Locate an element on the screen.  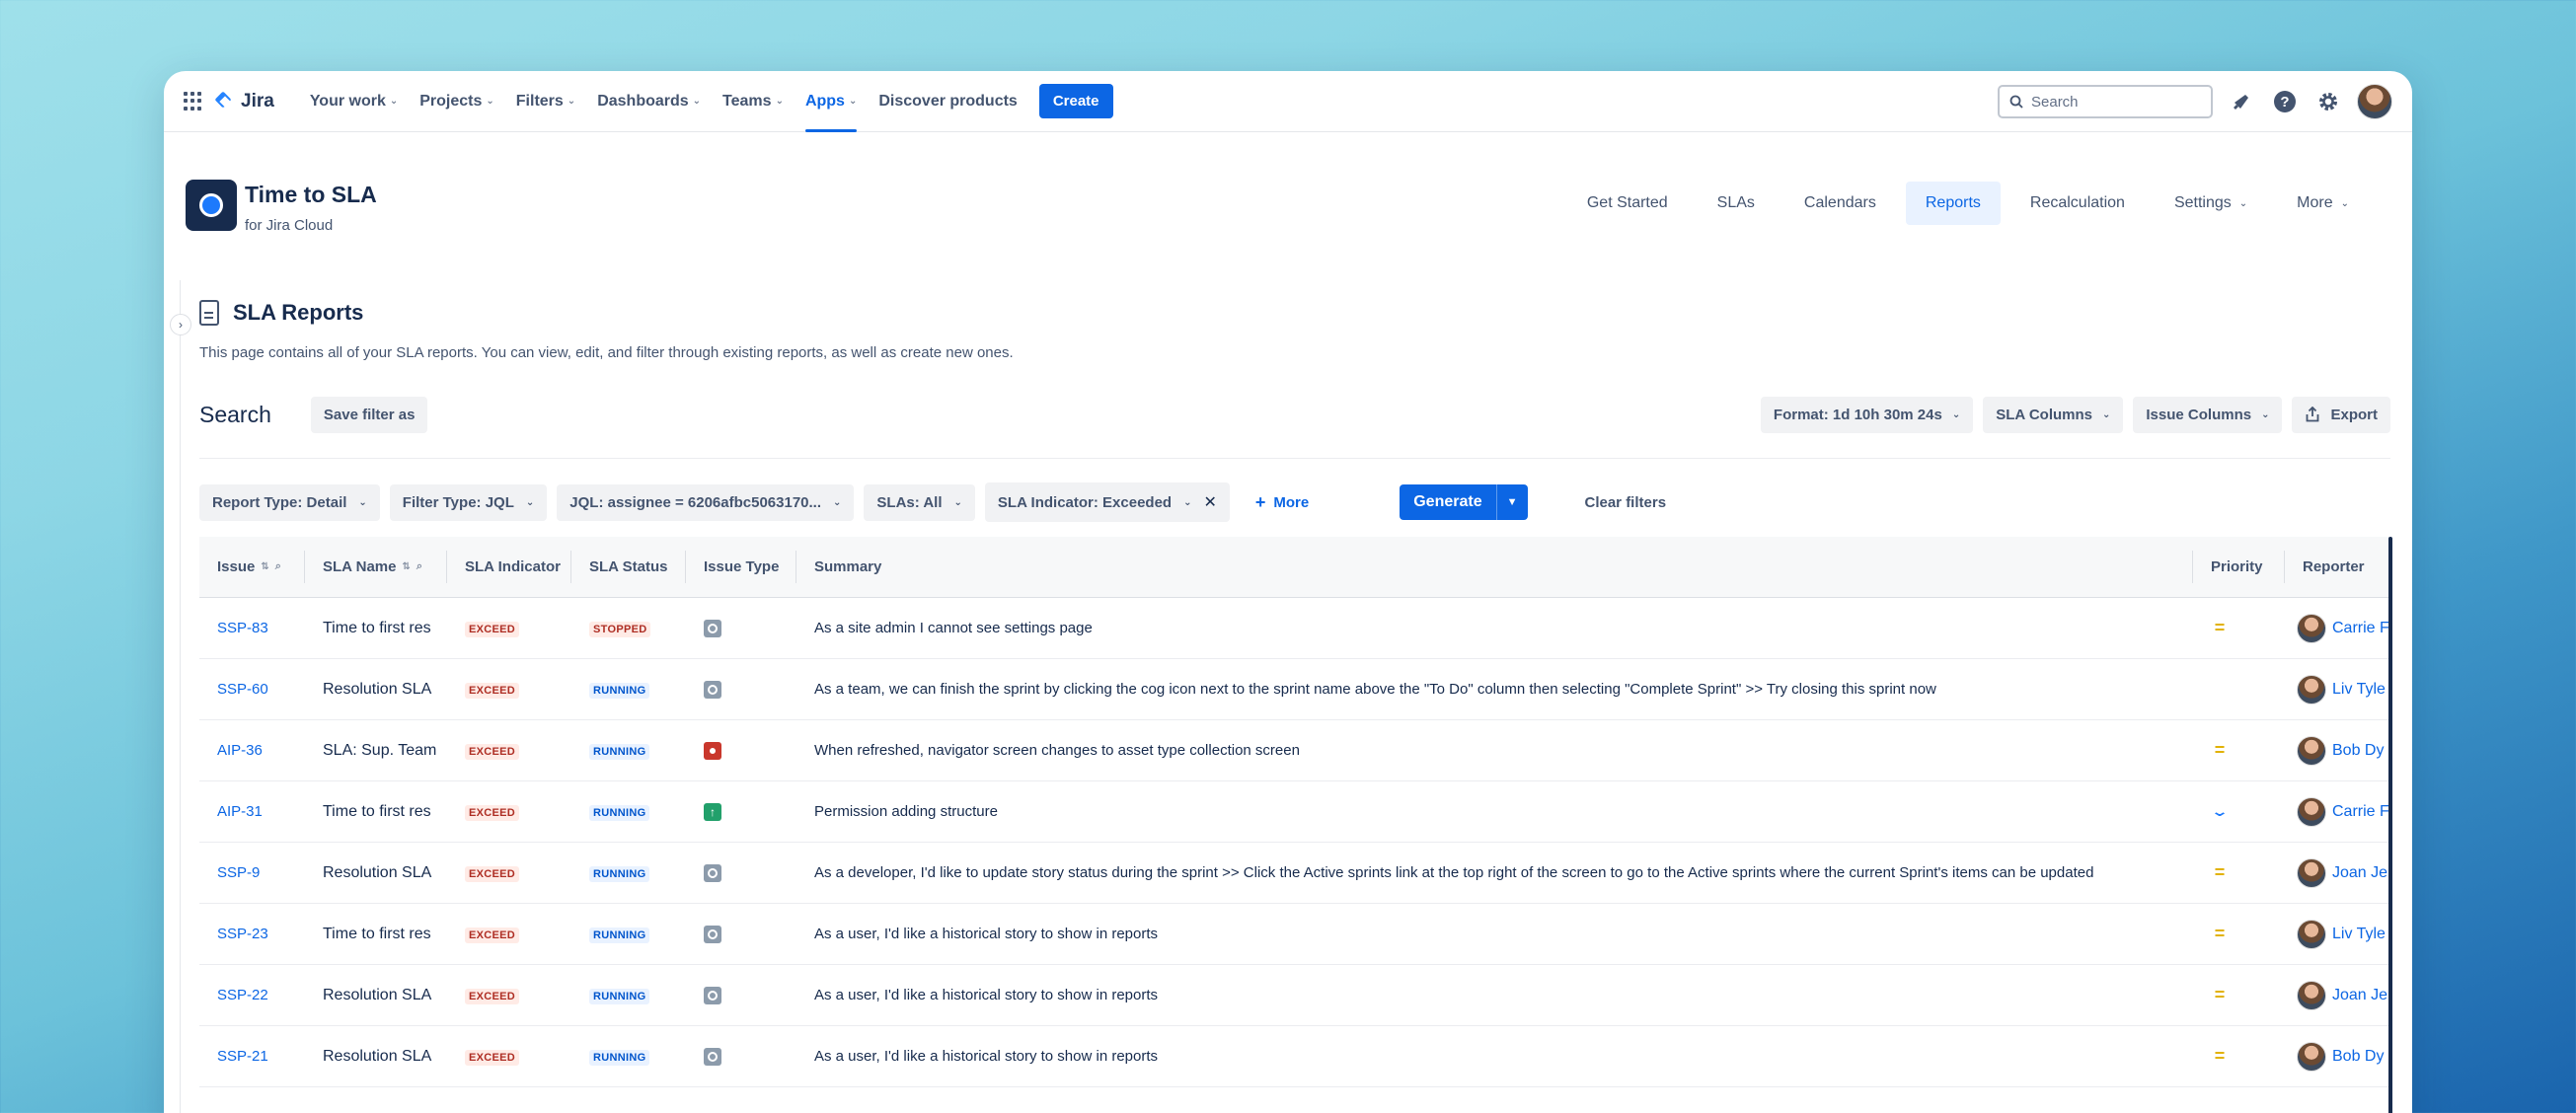
slas-filter: SLAs: All ⌄ is located at coordinates (920, 502).